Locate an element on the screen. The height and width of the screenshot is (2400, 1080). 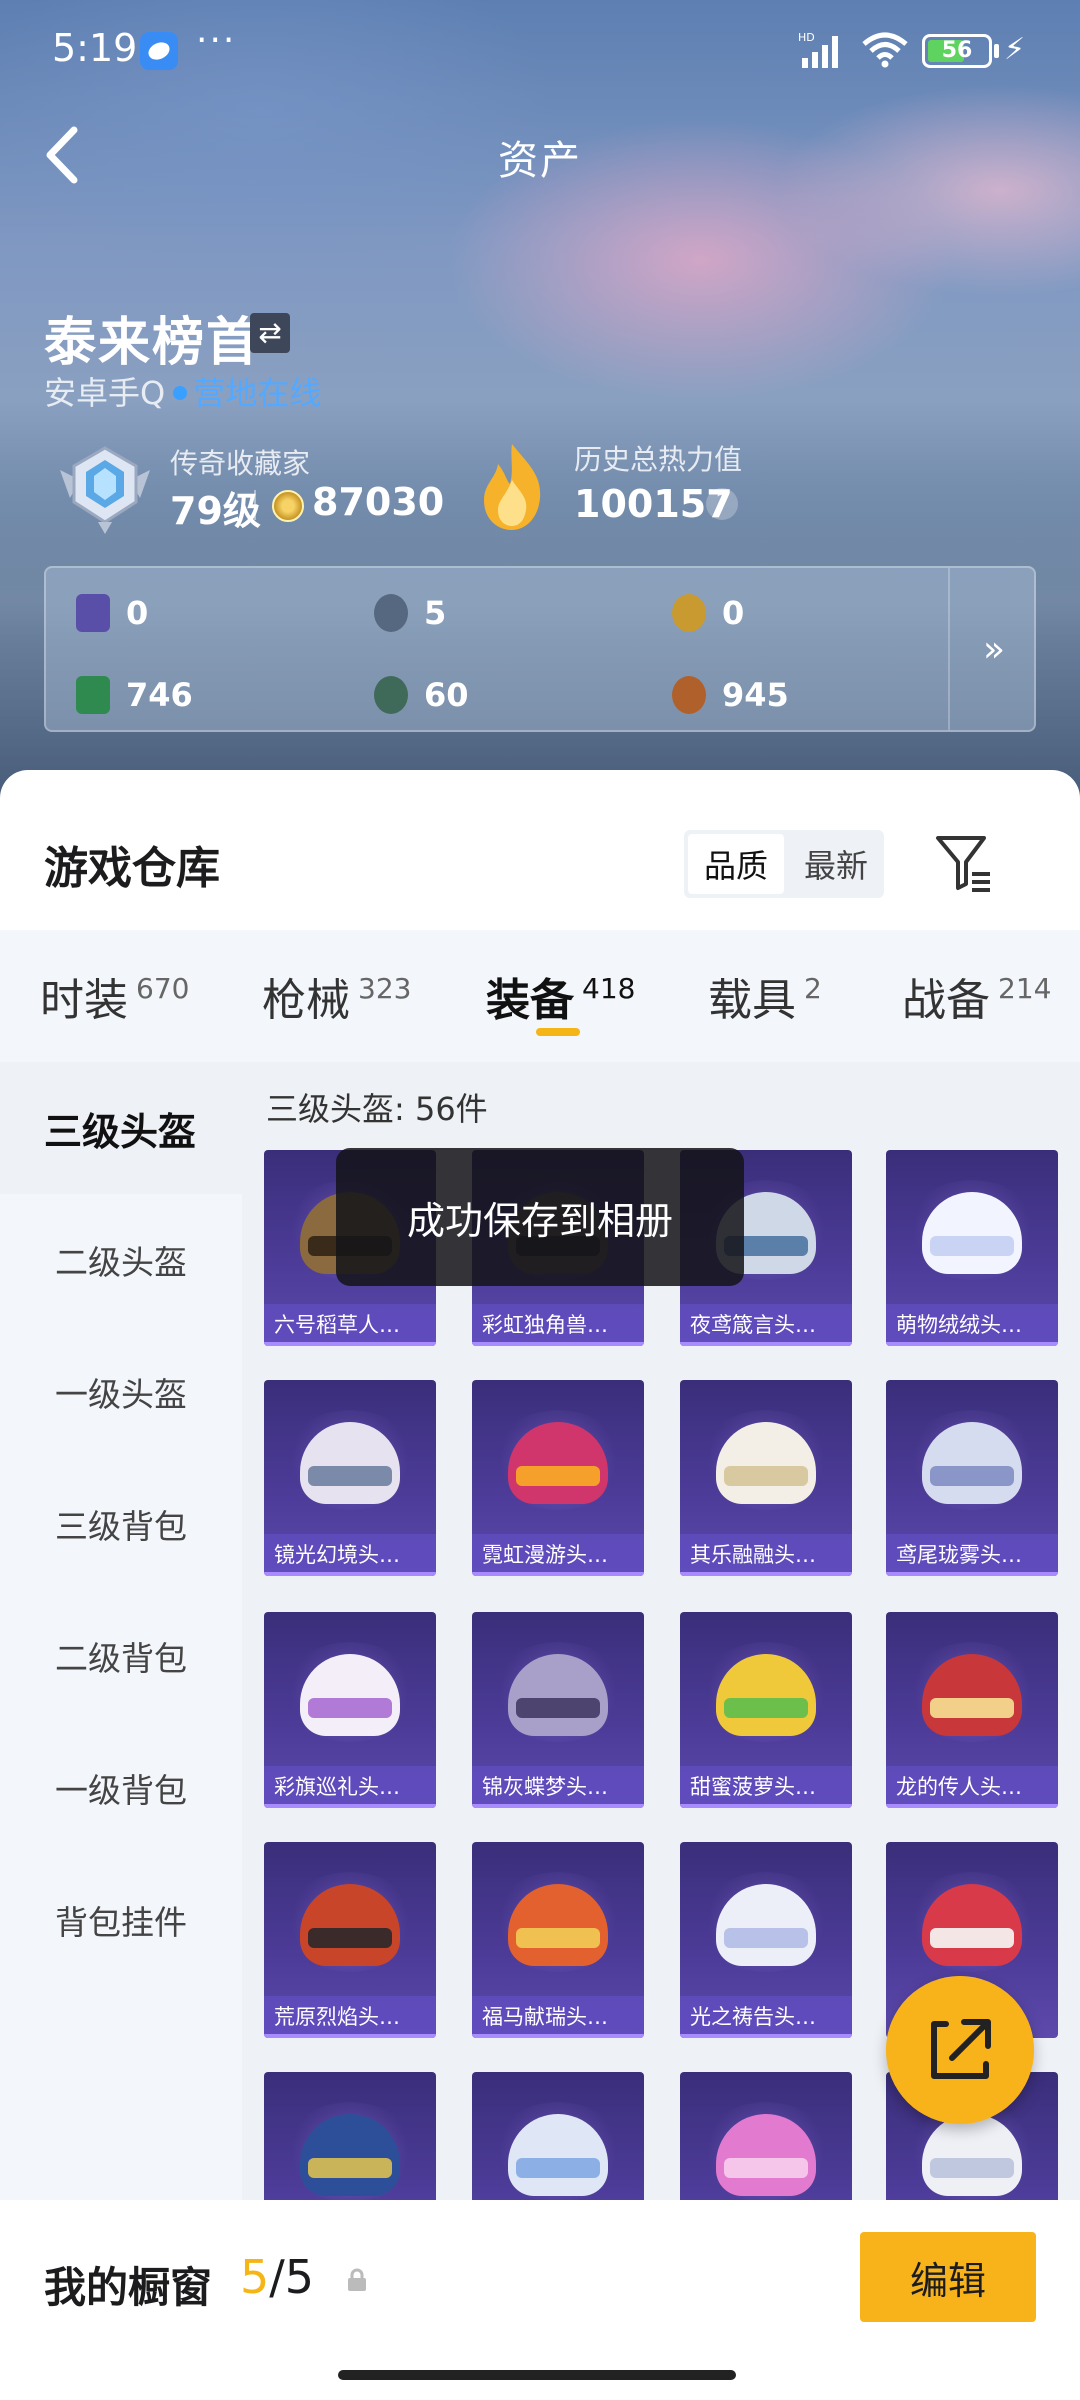
showcase-count: 5/5 is located at coordinates (277, 2277).